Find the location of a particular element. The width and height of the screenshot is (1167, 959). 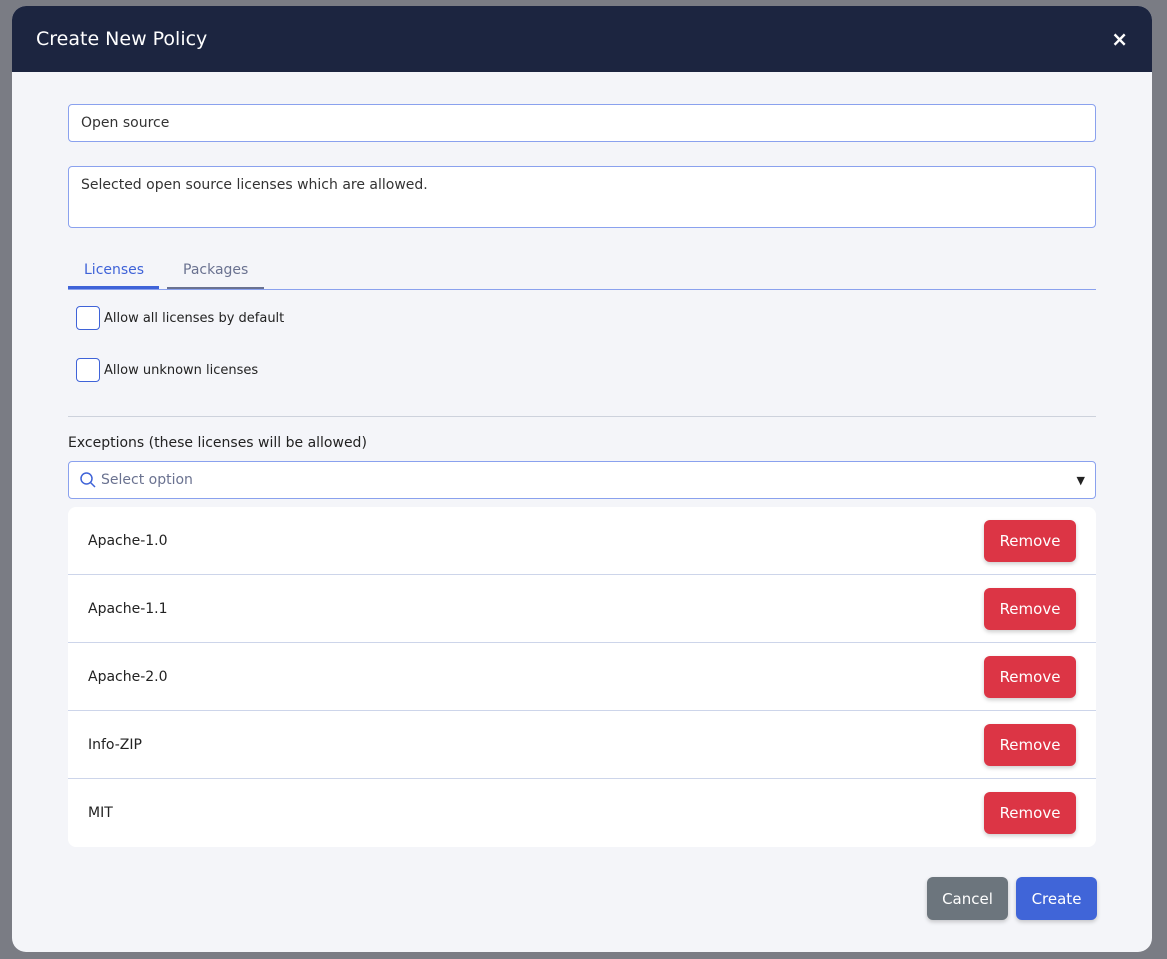

tab-bar: Licenses Packages is located at coordinates (582, 273).